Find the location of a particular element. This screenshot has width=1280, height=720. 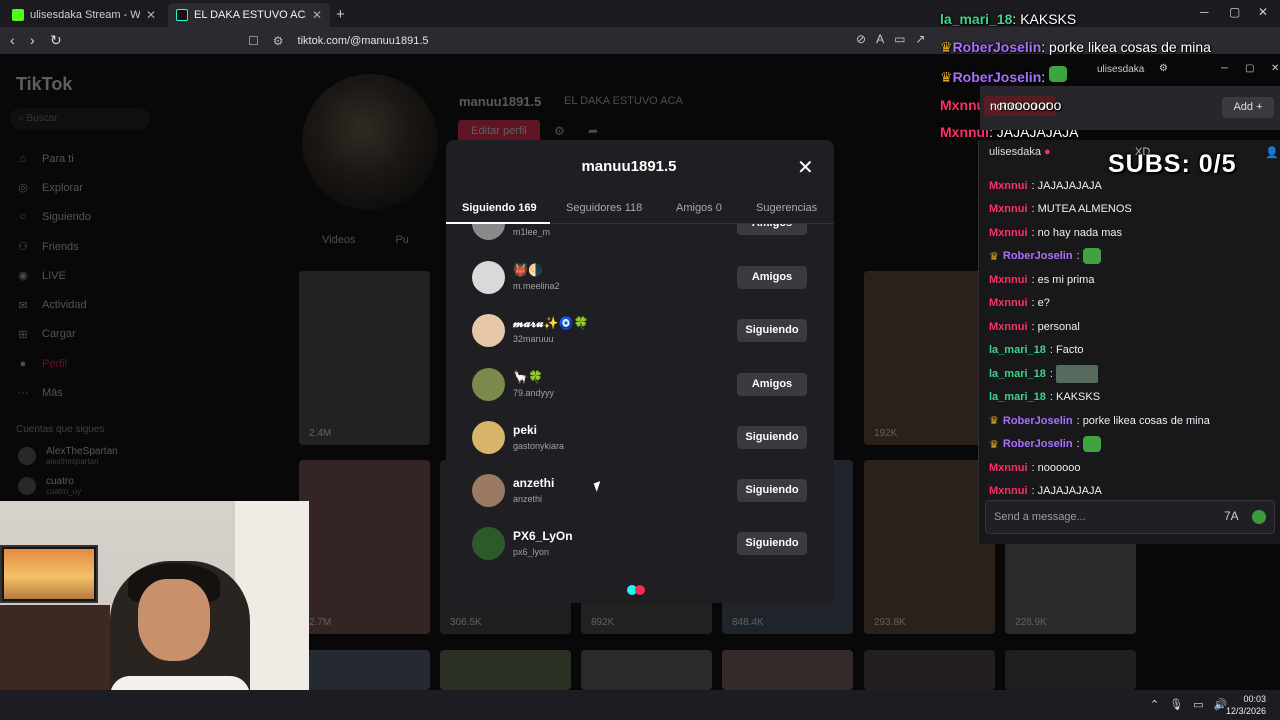

address-bar: ☐ ⚙ tiktok.com/@manuu1891.5 is located at coordinates (598, 40).